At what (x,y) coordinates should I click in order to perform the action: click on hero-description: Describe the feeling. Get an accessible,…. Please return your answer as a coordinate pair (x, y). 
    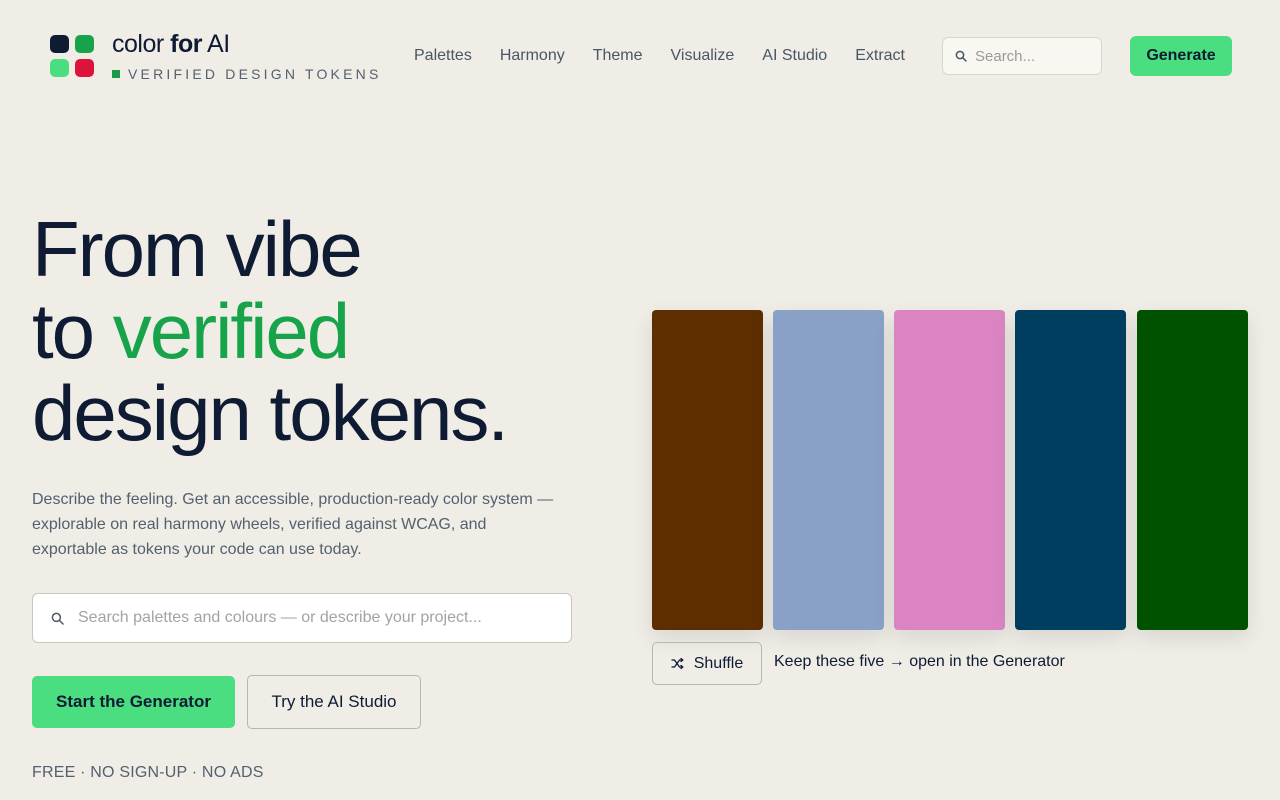
    Looking at the image, I should click on (293, 524).